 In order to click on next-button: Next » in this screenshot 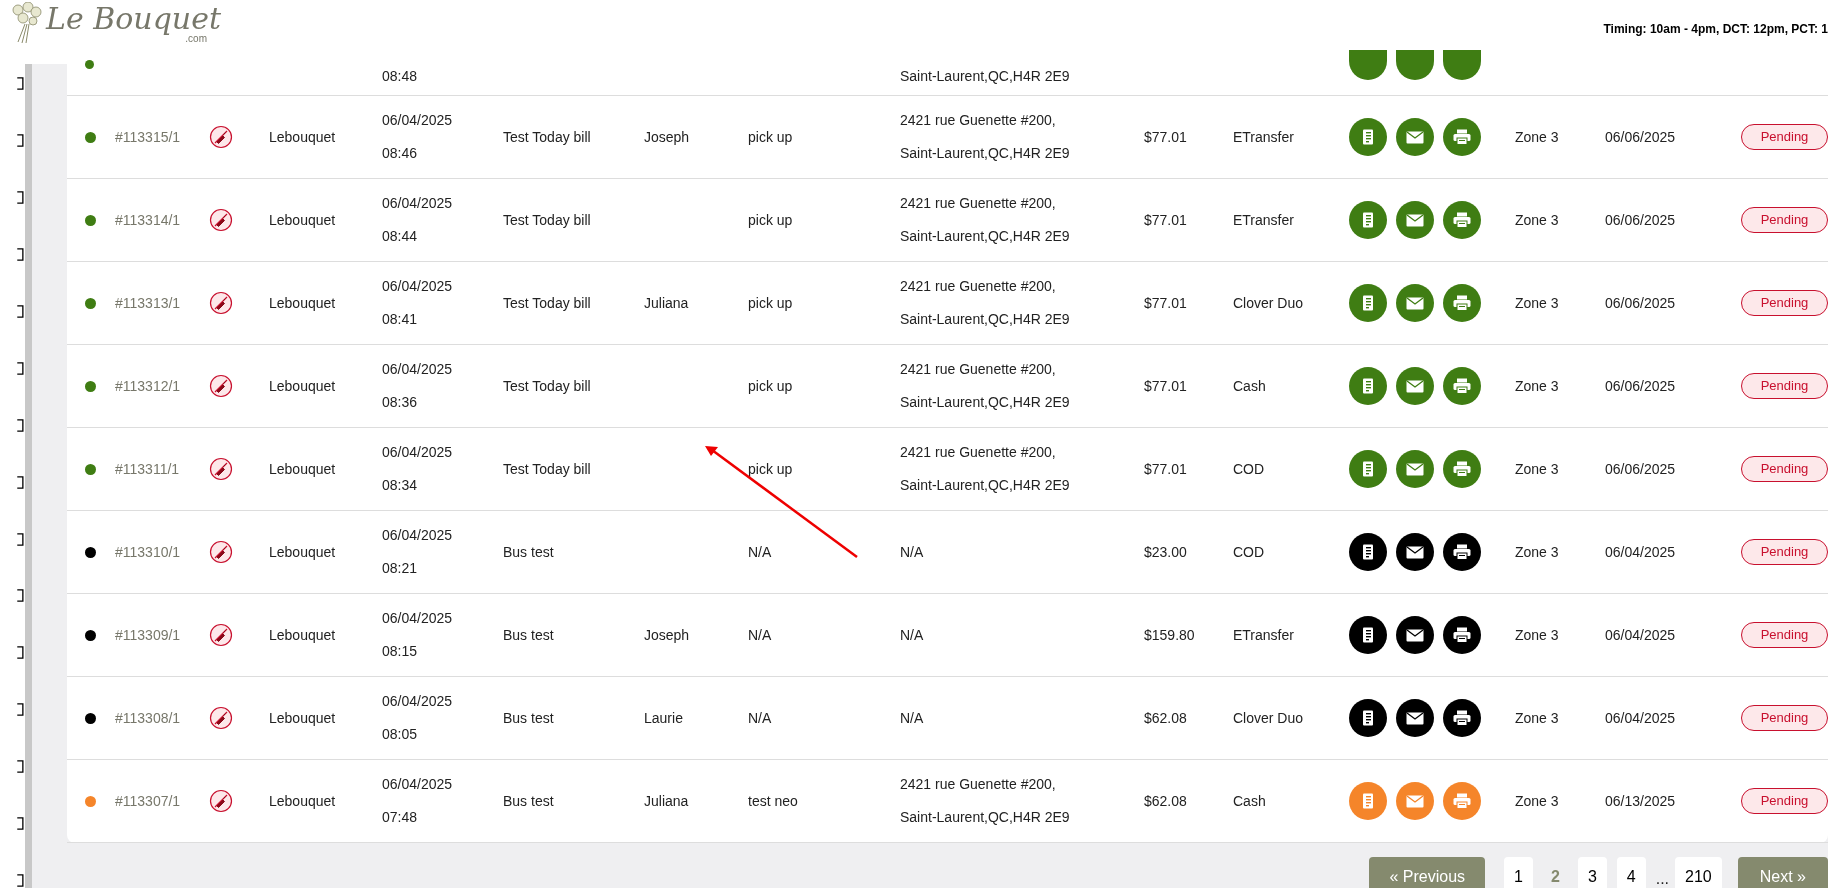, I will do `click(1782, 872)`.